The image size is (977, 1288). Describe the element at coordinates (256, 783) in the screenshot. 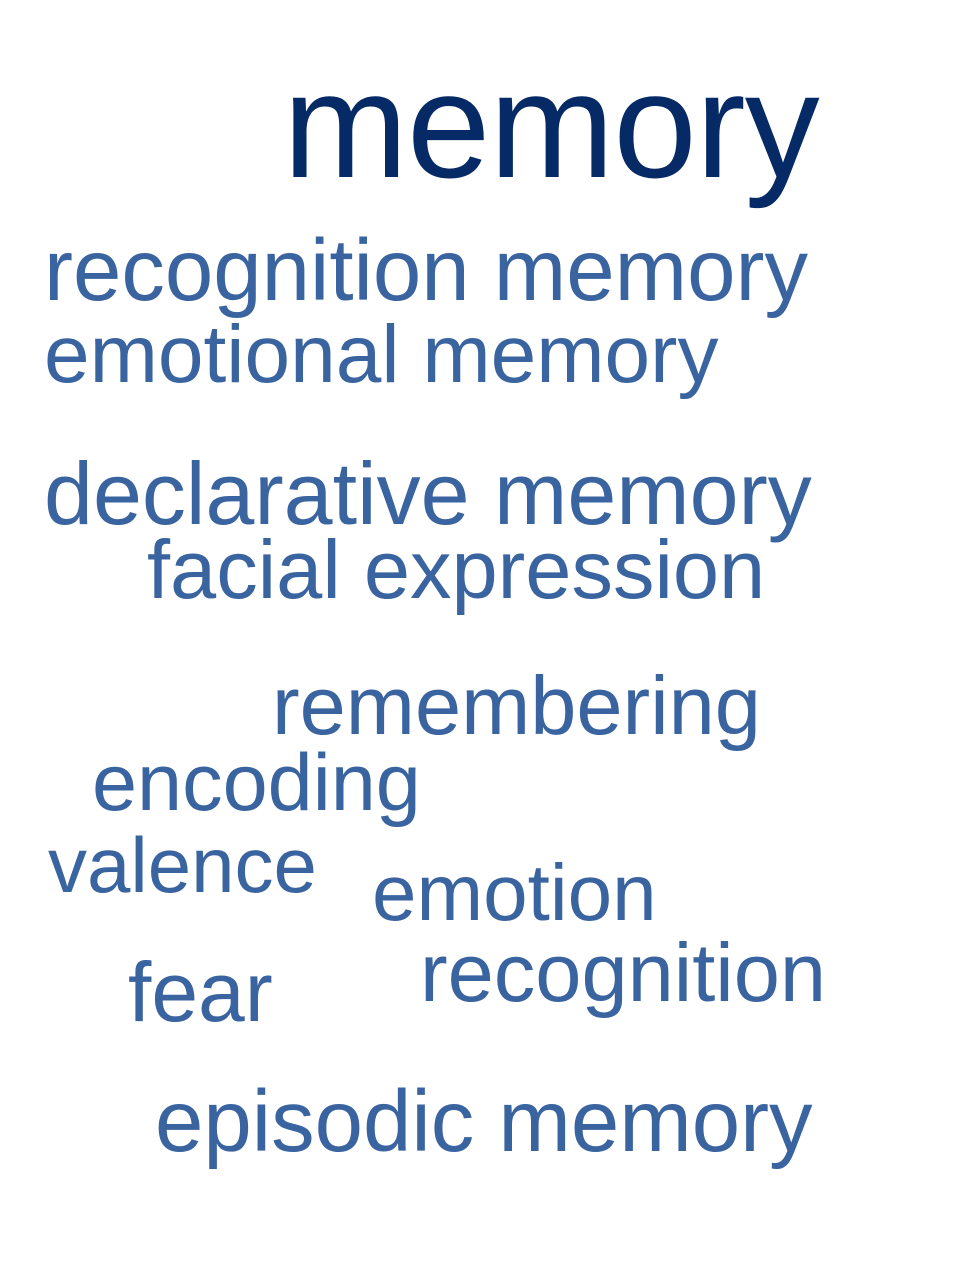

I see `word-encoding: encoding` at that location.